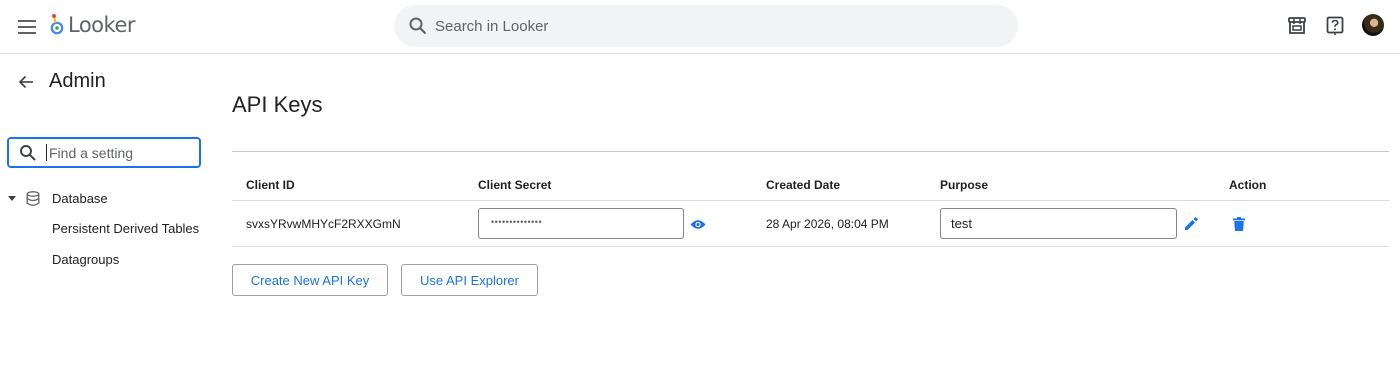 This screenshot has height=383, width=1400. What do you see at coordinates (323, 224) in the screenshot?
I see `client-id-value: svxsYRvwMHYcF2RXXGmN` at bounding box center [323, 224].